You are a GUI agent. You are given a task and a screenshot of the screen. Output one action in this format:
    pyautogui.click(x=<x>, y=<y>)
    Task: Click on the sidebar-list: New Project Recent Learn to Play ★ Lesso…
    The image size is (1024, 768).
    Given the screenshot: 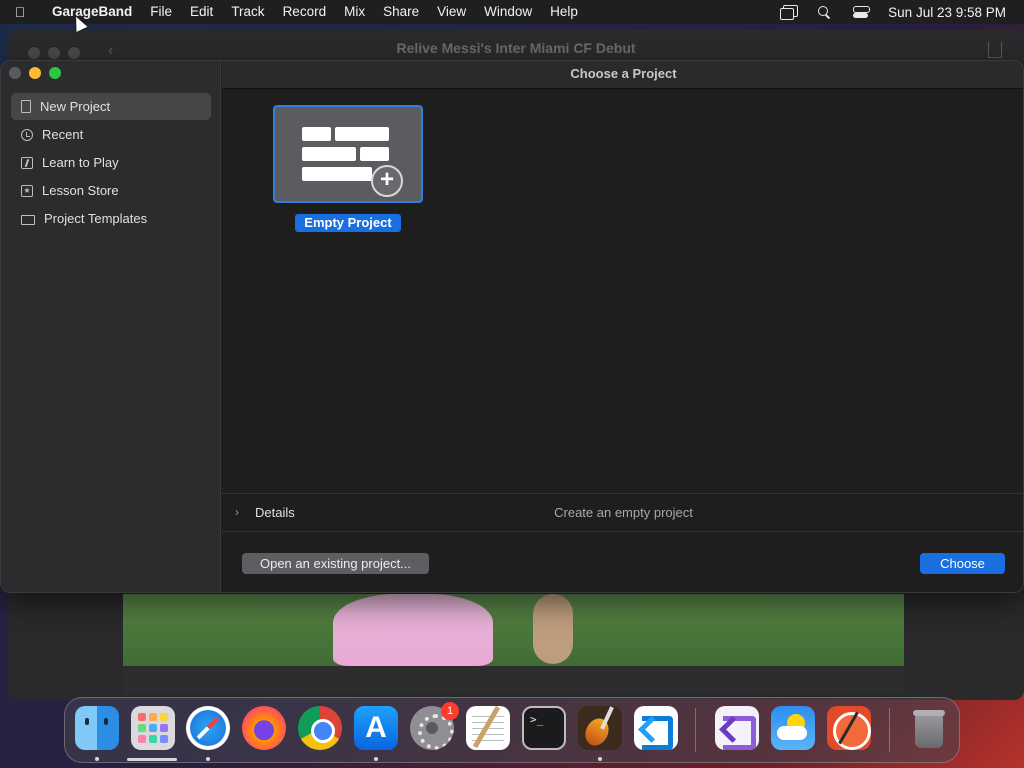 What is the action you would take?
    pyautogui.click(x=111, y=163)
    